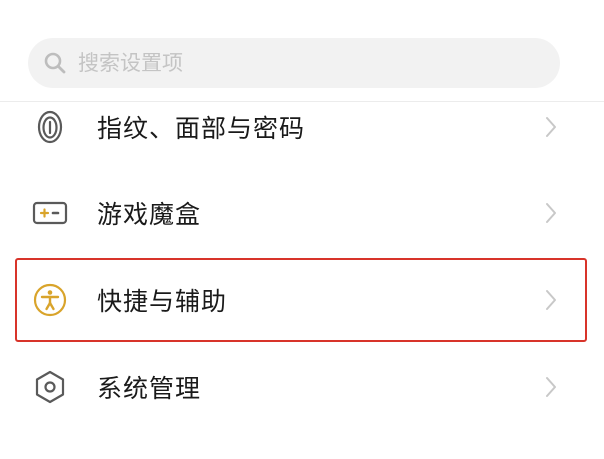 Image resolution: width=604 pixels, height=459 pixels. Describe the element at coordinates (50, 213) in the screenshot. I see `game-box-icon` at that location.